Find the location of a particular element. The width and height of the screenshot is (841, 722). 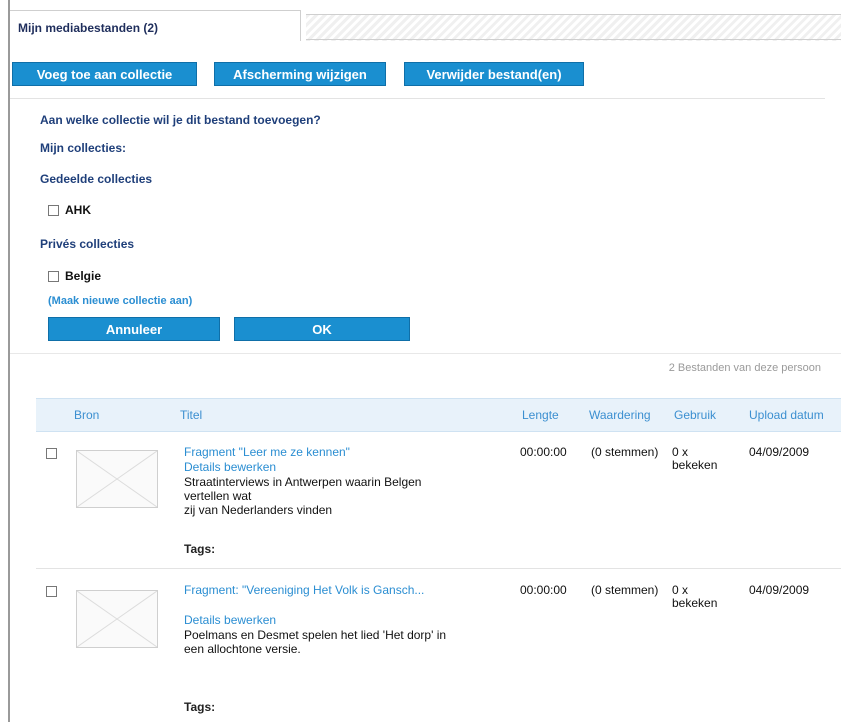

cancel-button: Annuleer is located at coordinates (134, 329).